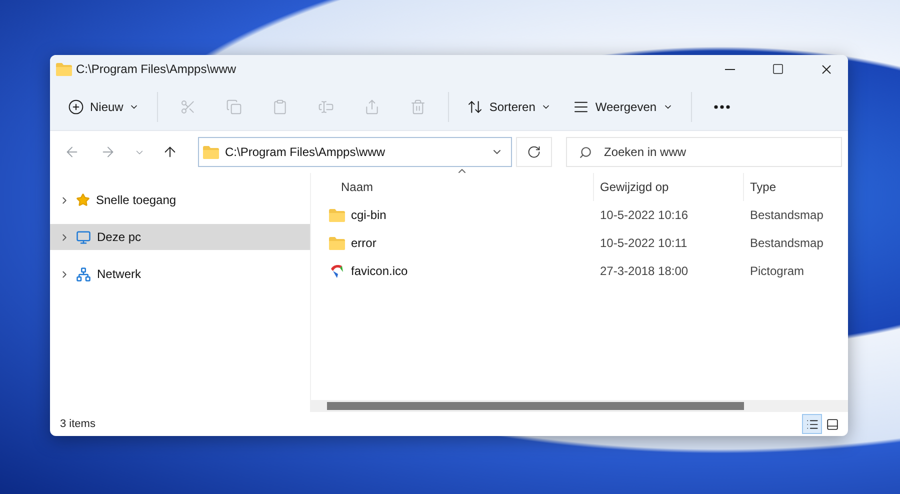 Image resolution: width=900 pixels, height=494 pixels. I want to click on scissors-icon, so click(188, 106).